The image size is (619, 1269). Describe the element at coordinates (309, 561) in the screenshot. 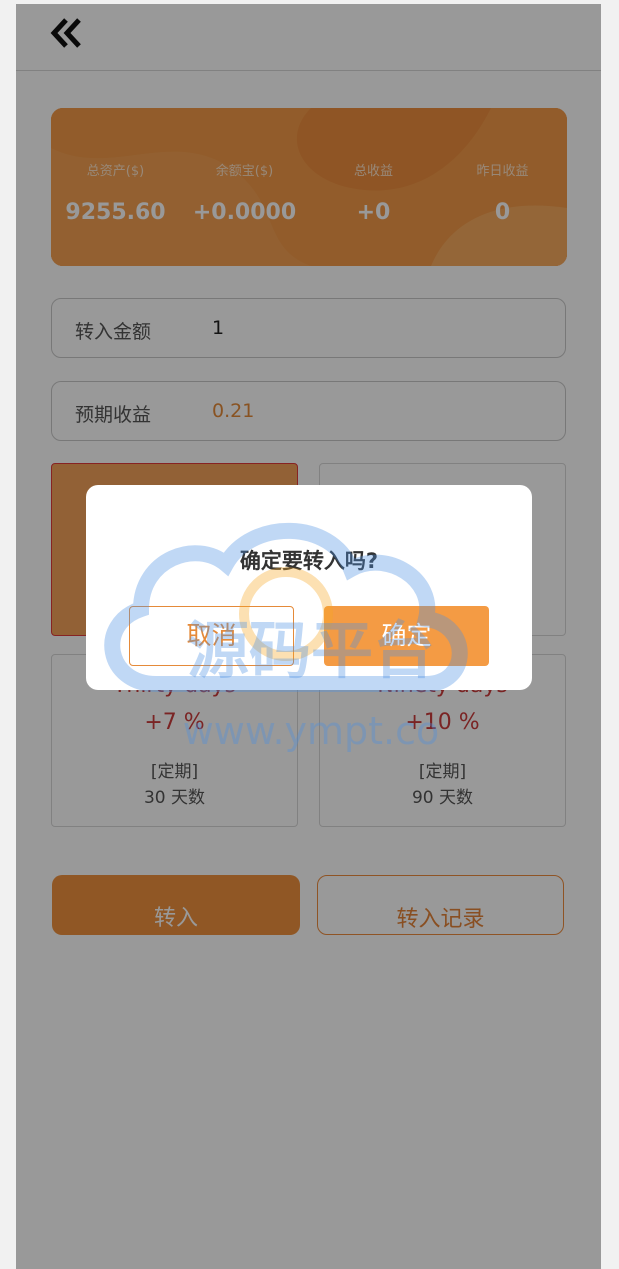

I see `dialog-title: 确定要转入吗?` at that location.